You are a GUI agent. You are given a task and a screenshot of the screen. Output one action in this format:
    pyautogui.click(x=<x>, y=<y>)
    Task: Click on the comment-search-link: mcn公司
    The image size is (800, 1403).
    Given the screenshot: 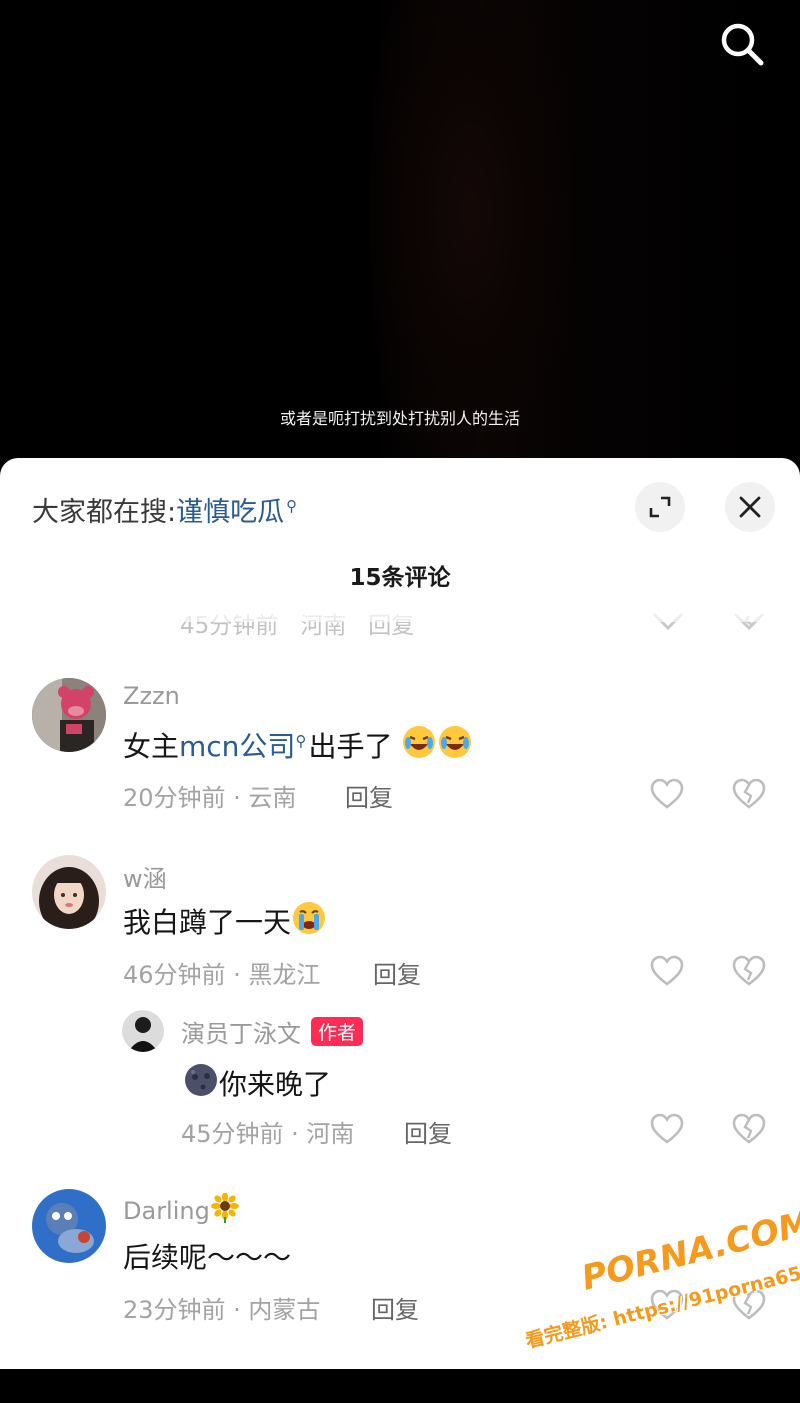 What is the action you would take?
    pyautogui.click(x=237, y=746)
    